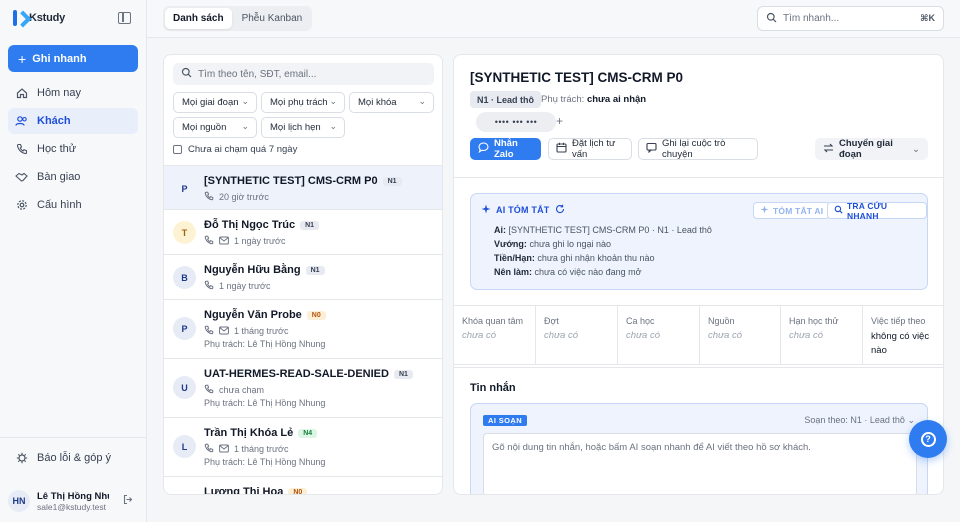 The image size is (960, 522). I want to click on row-meta: 1 tháng trước, so click(246, 449).